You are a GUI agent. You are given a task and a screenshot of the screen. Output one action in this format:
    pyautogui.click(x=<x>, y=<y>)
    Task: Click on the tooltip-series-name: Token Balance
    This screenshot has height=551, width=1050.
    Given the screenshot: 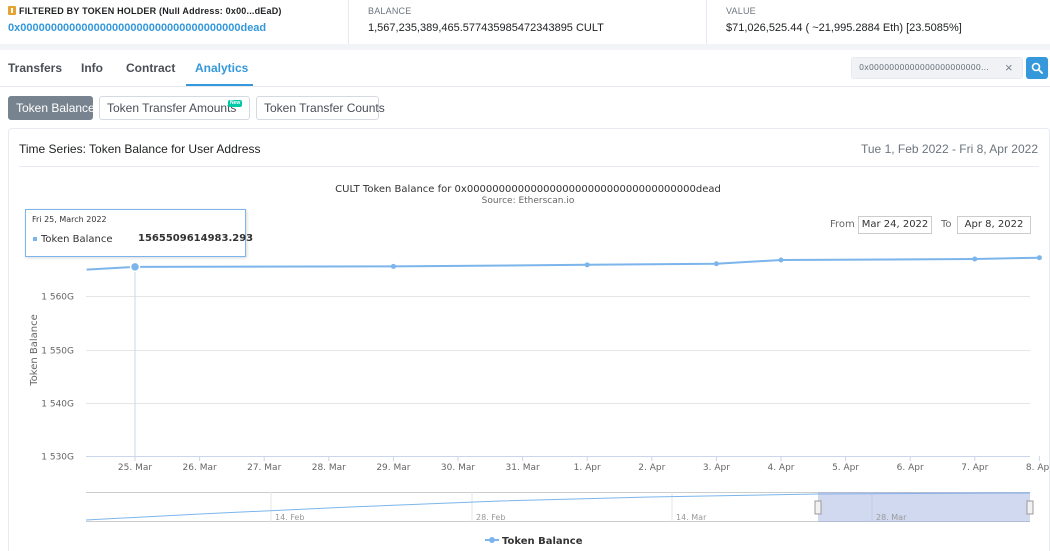 What is the action you would take?
    pyautogui.click(x=77, y=239)
    